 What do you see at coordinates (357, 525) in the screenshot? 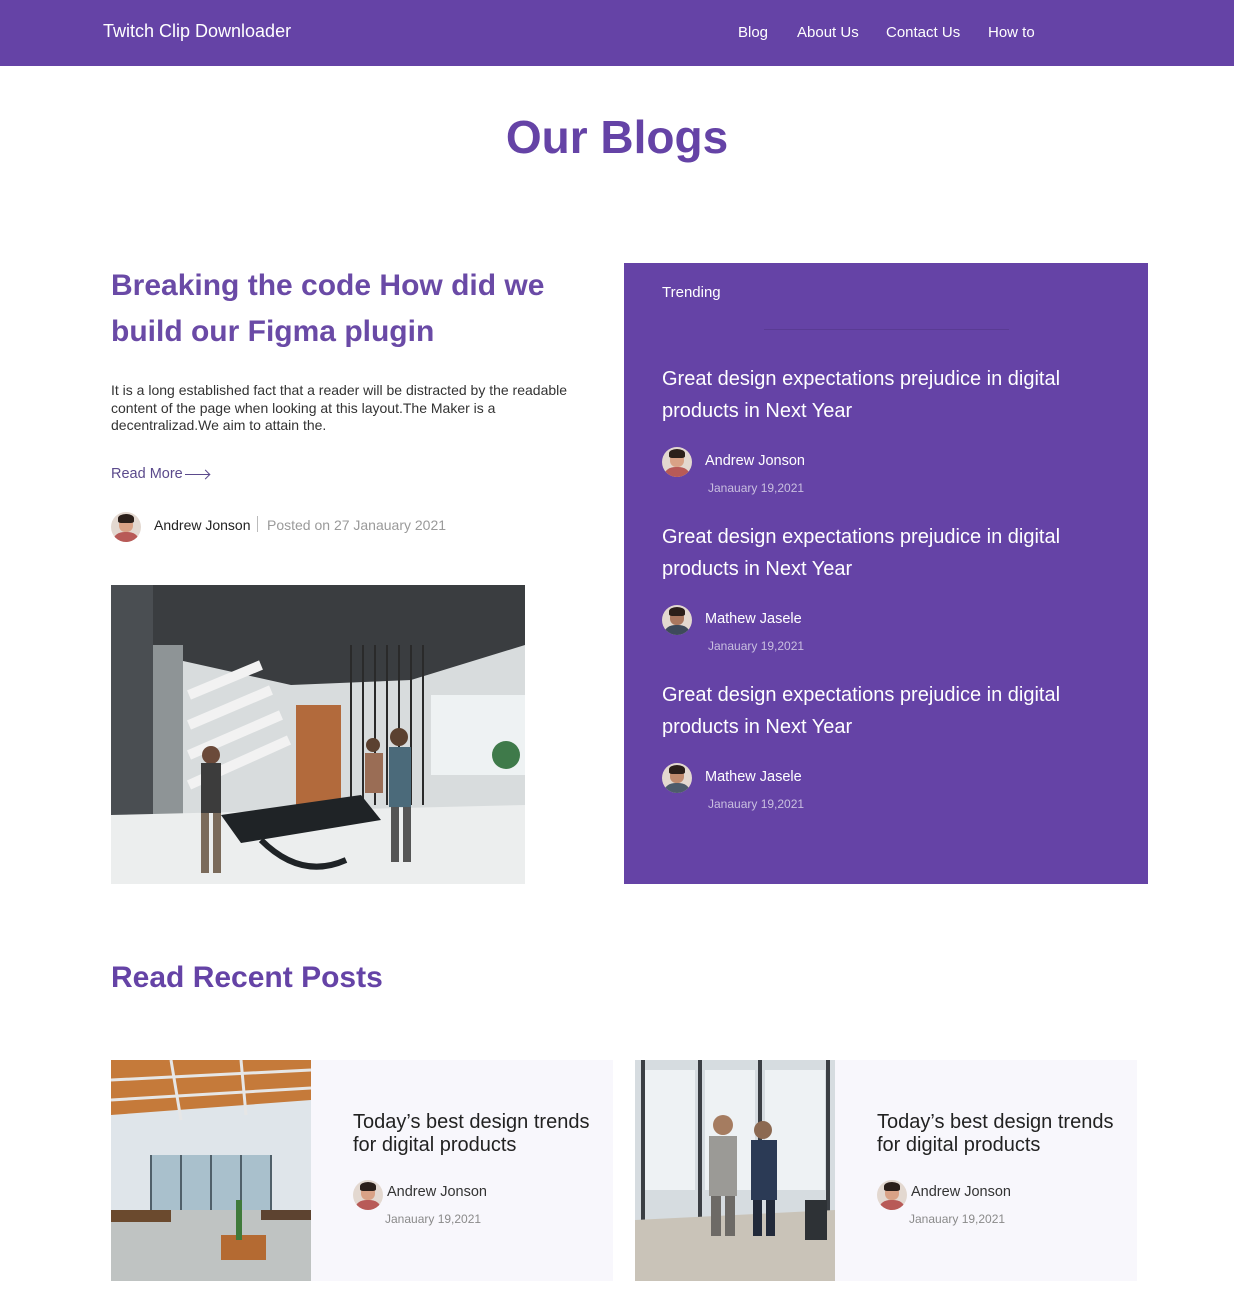
I see `featured-post-date: Posted on 27 Janauary 2021` at bounding box center [357, 525].